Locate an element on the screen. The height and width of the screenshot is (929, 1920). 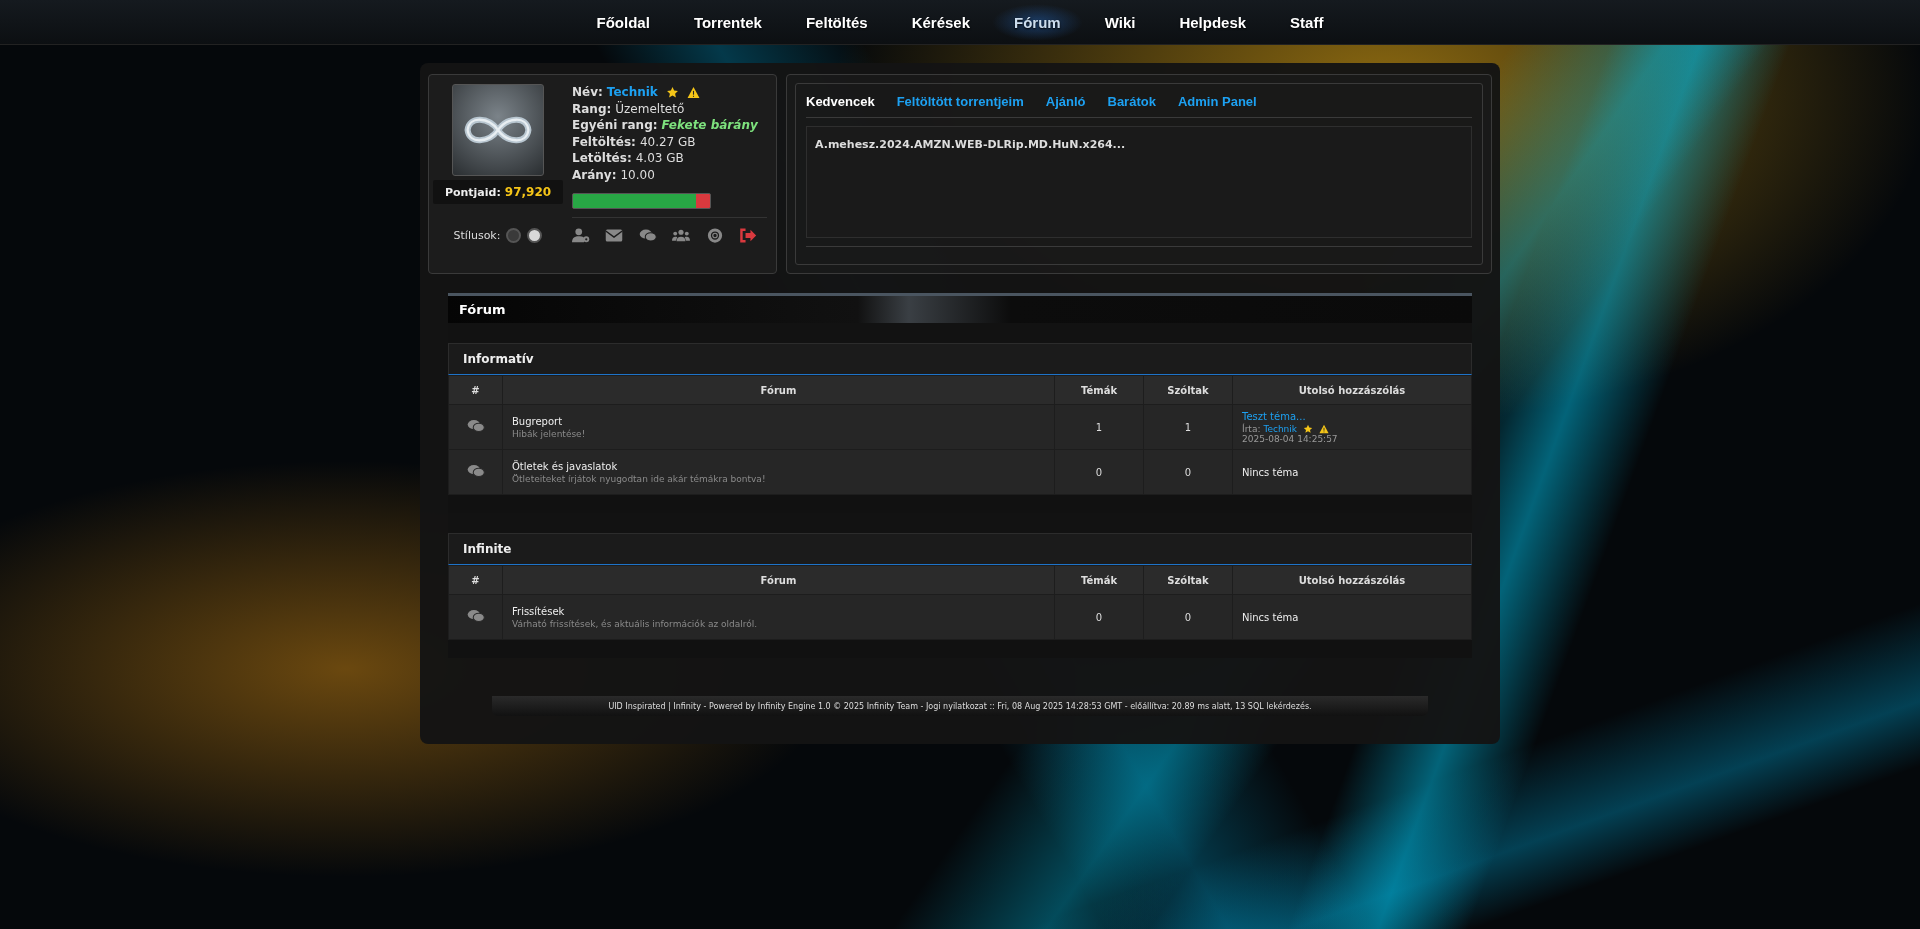
field-value: Üzemeltető is located at coordinates (650, 108).